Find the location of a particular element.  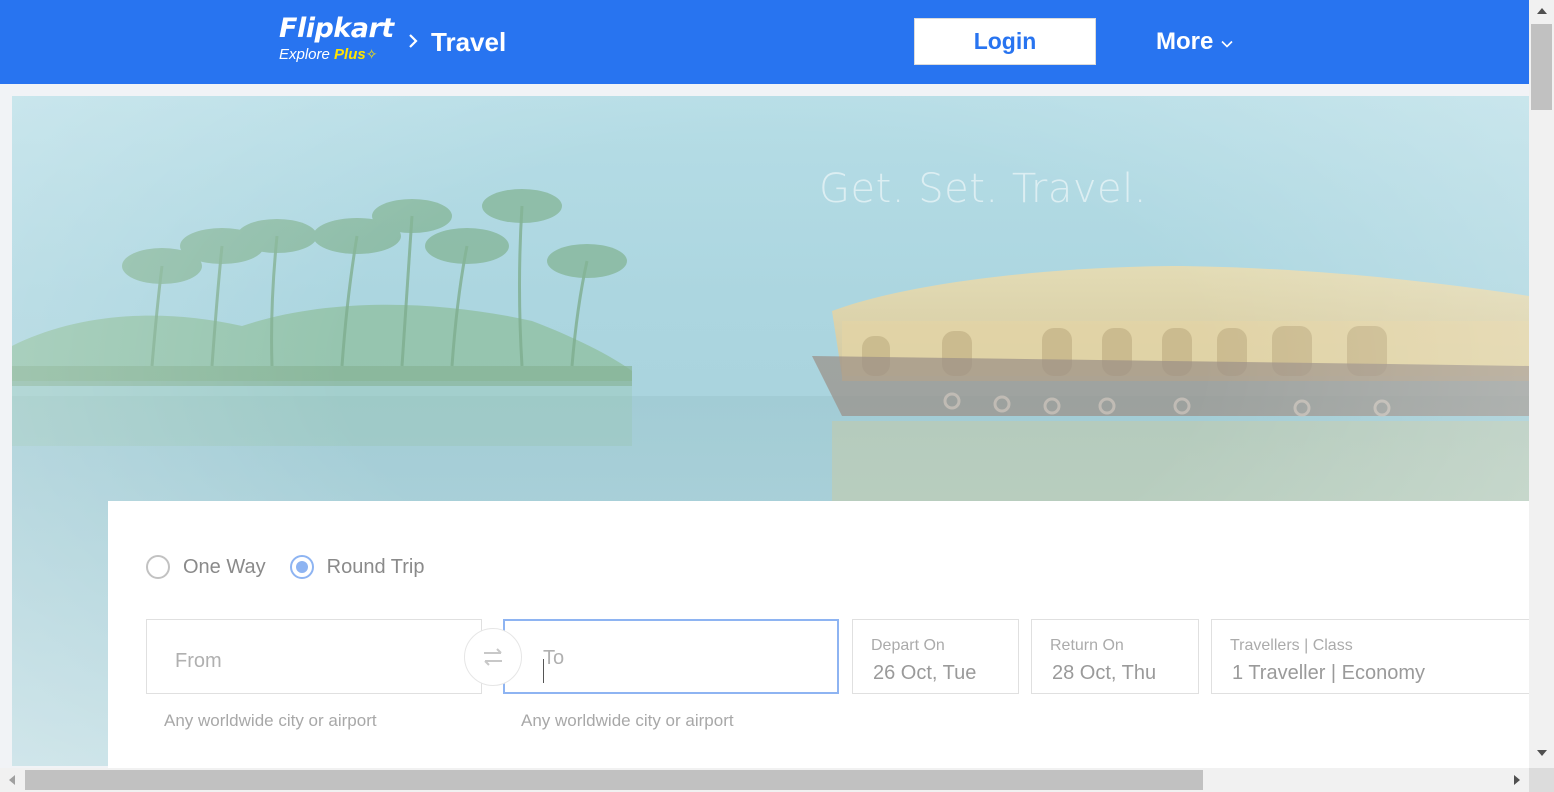

trip-type-one-way: One Way is located at coordinates (206, 567).